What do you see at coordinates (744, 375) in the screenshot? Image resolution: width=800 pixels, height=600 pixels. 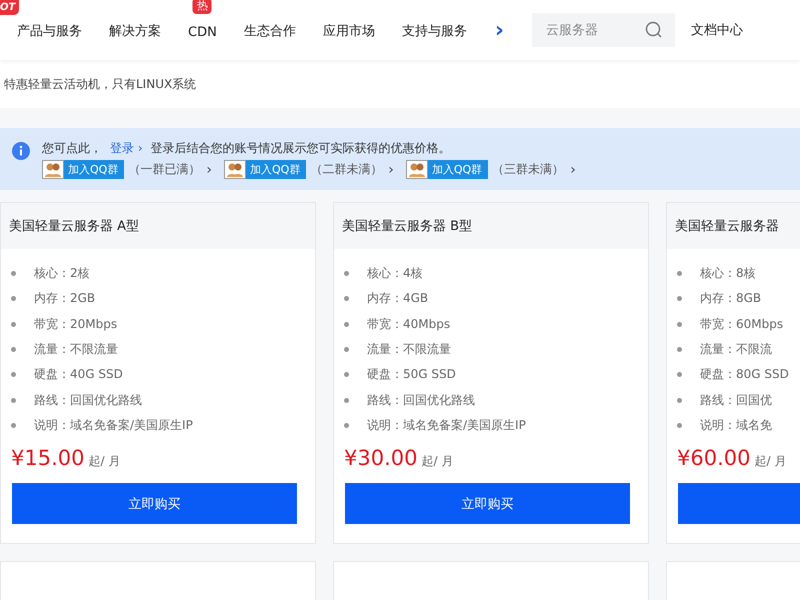 I see `spec-text: 硬盘：80G SSD` at bounding box center [744, 375].